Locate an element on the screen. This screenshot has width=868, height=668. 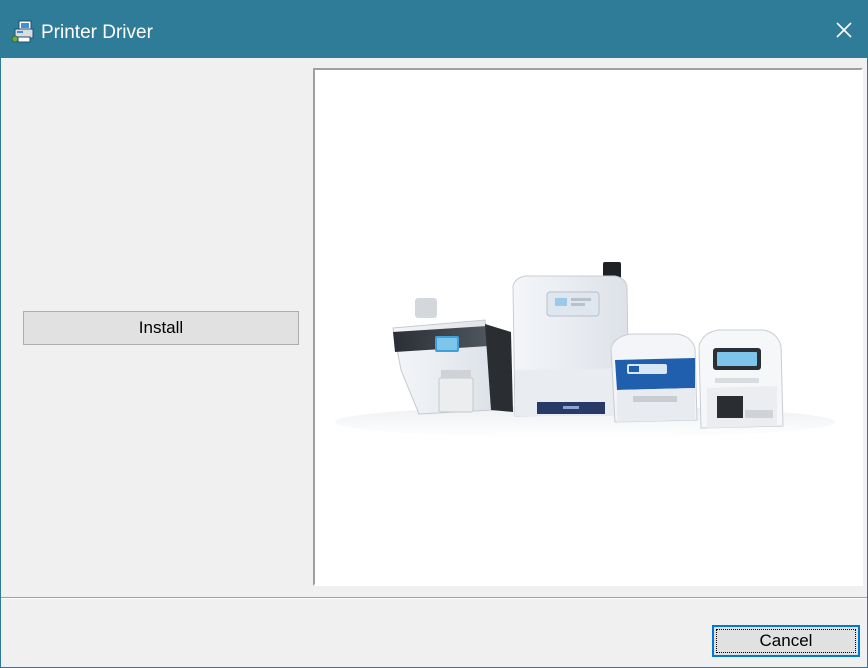
printer-setup-icon is located at coordinates (23, 32).